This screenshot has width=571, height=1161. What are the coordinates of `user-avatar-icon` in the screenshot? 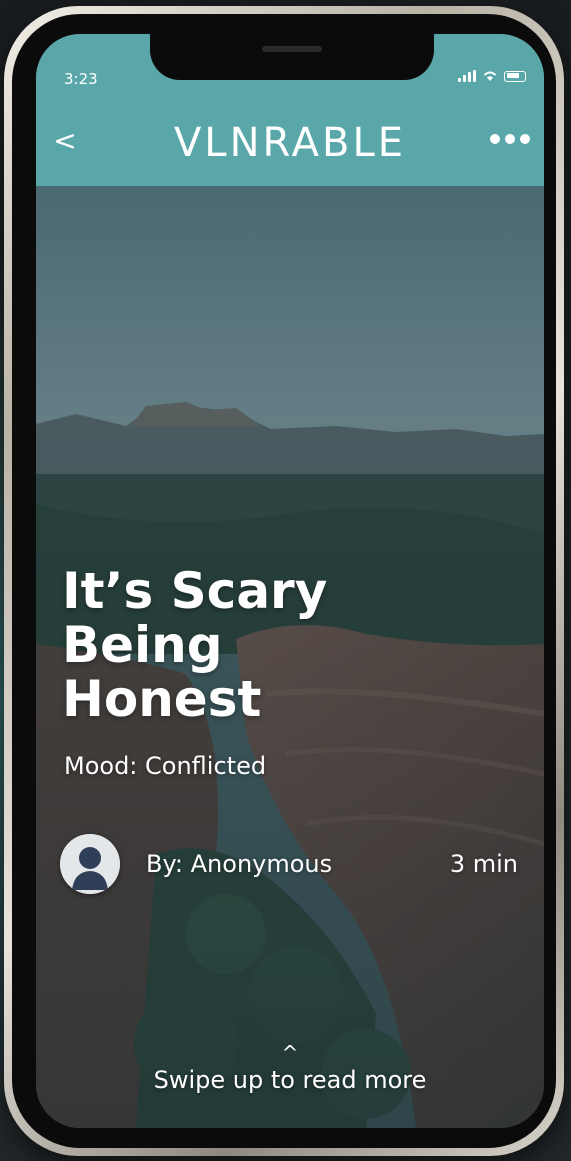 It's located at (90, 864).